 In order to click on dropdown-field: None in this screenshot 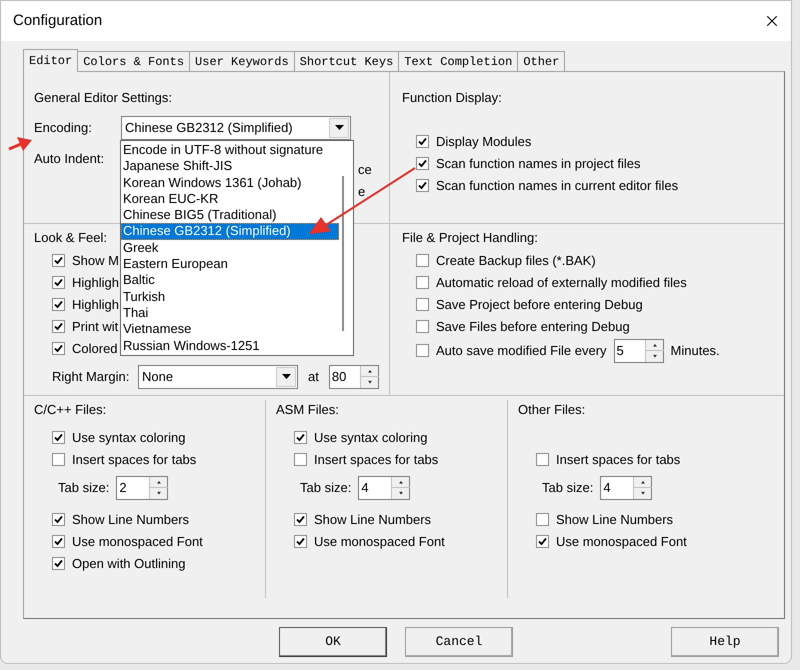, I will do `click(218, 376)`.